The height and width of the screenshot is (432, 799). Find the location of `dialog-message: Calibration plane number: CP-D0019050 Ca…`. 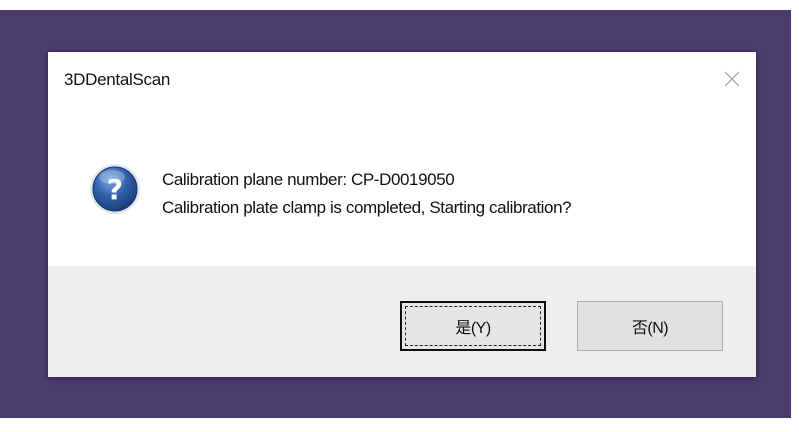

dialog-message: Calibration plane number: CP-D0019050 Ca… is located at coordinates (367, 194).